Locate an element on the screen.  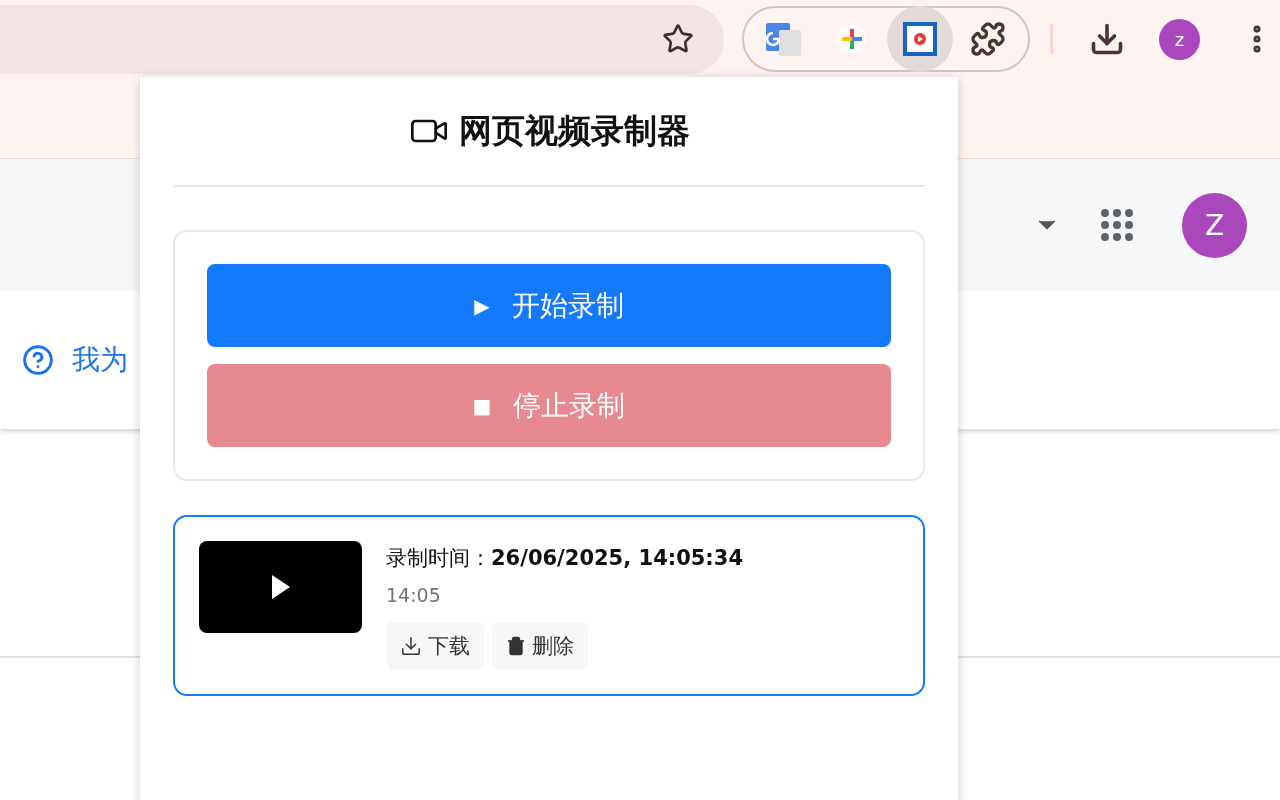
play-icon is located at coordinates (280, 587).